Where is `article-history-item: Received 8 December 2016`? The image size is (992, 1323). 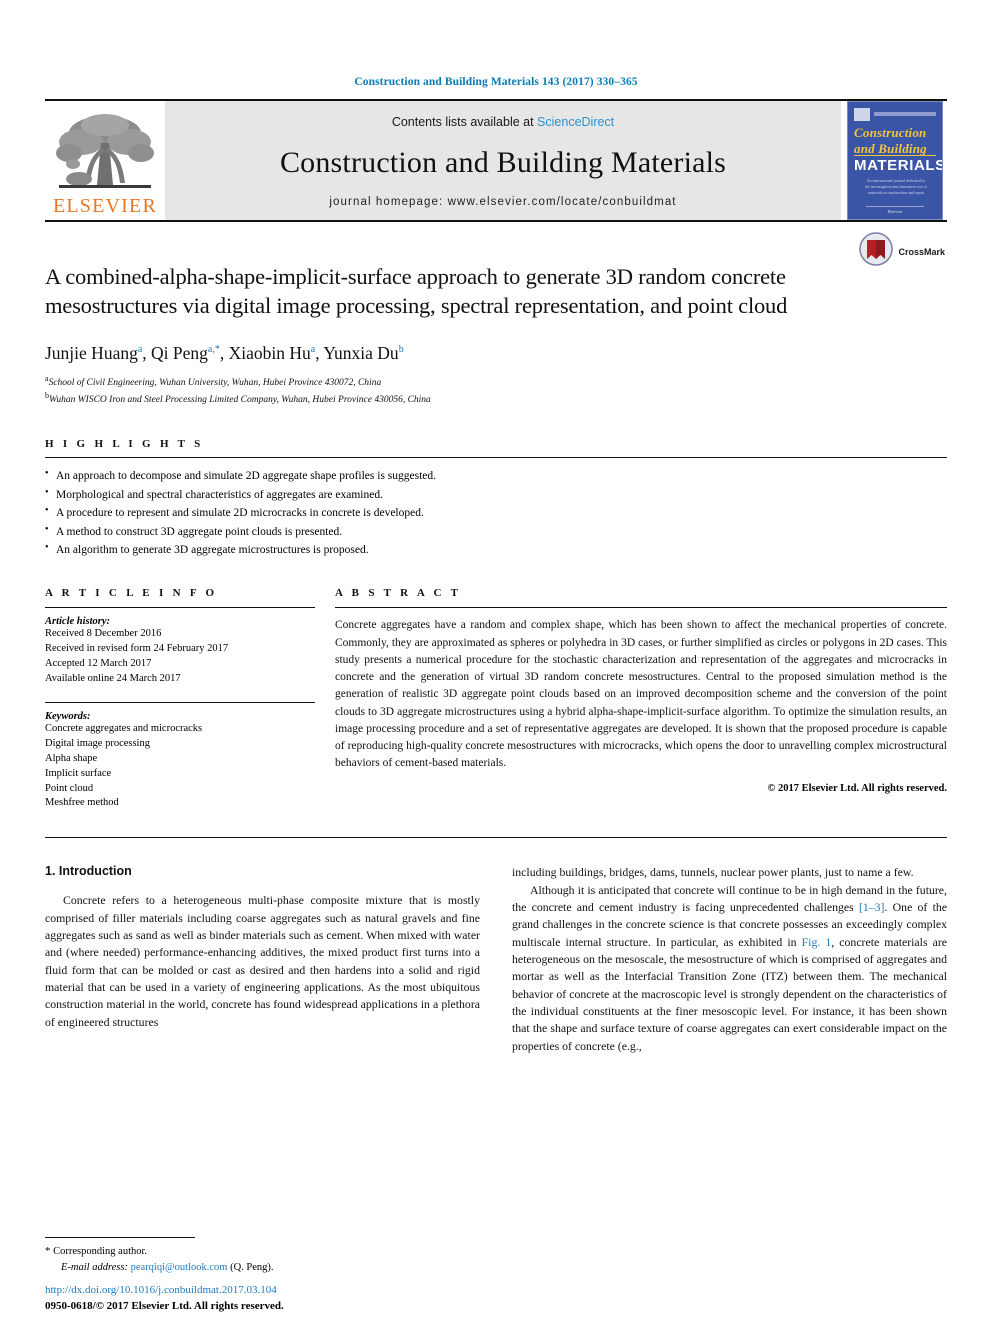
article-history-item: Received 8 December 2016 is located at coordinates (103, 634).